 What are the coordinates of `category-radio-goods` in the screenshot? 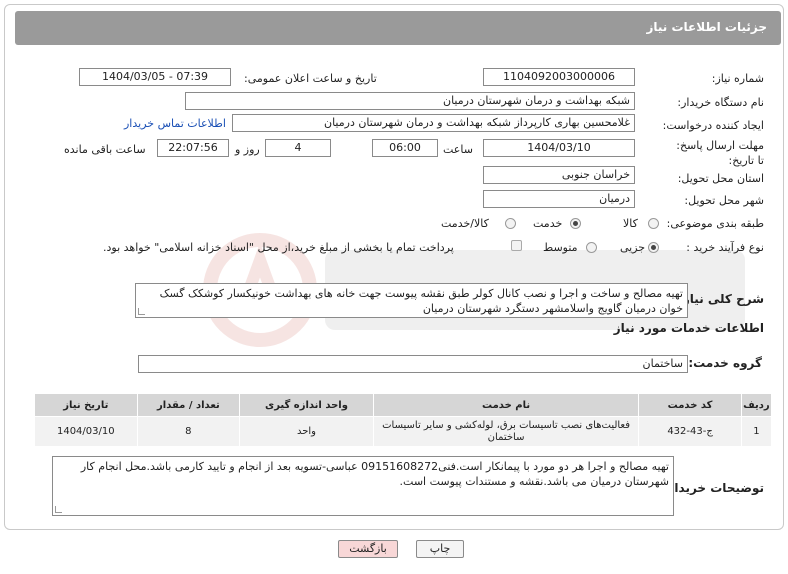 It's located at (653, 223).